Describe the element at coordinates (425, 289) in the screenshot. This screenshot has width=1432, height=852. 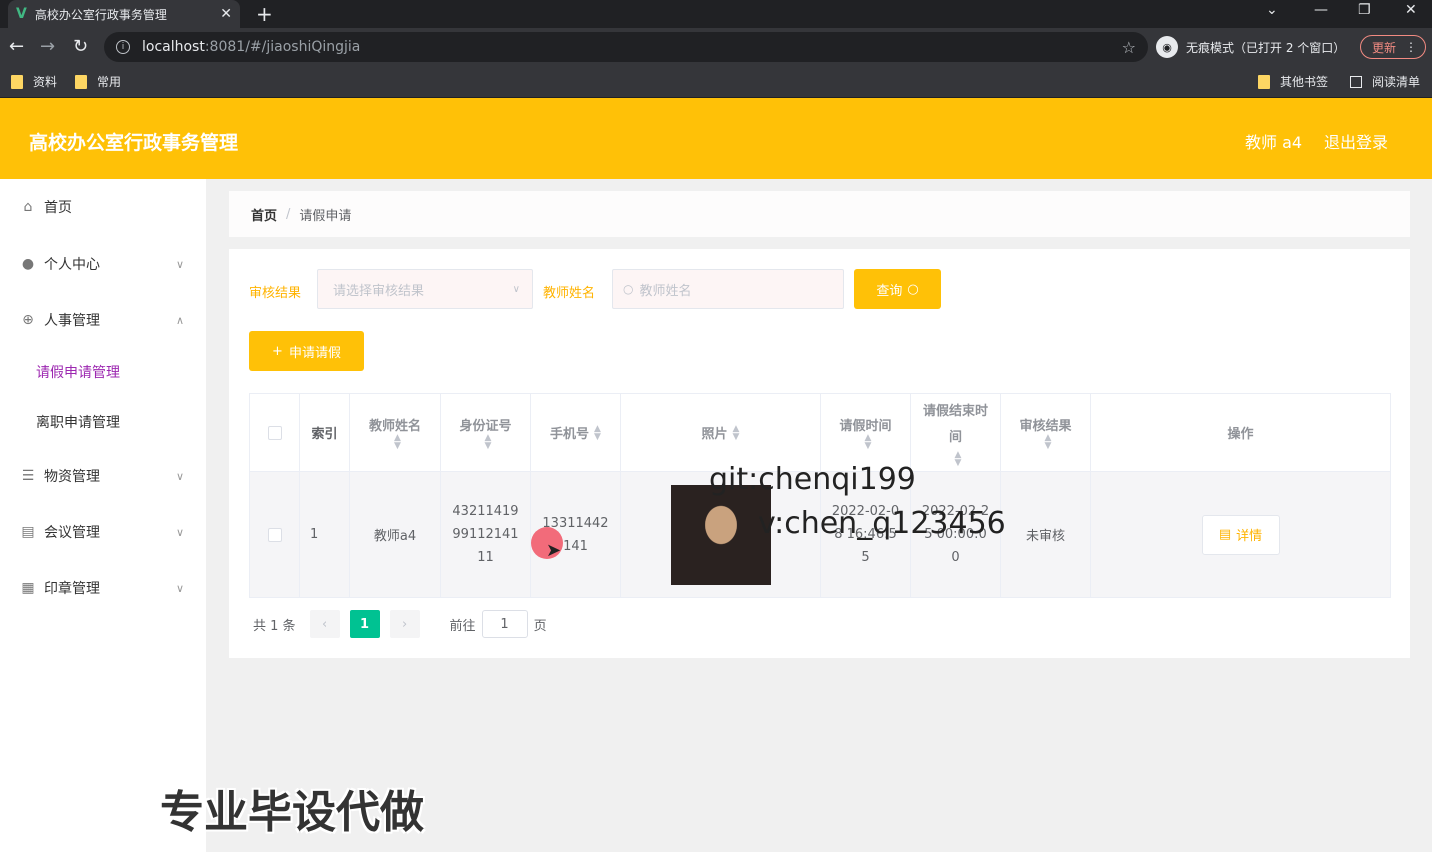
I see `result-select: 请选择审核结果 ∨` at that location.